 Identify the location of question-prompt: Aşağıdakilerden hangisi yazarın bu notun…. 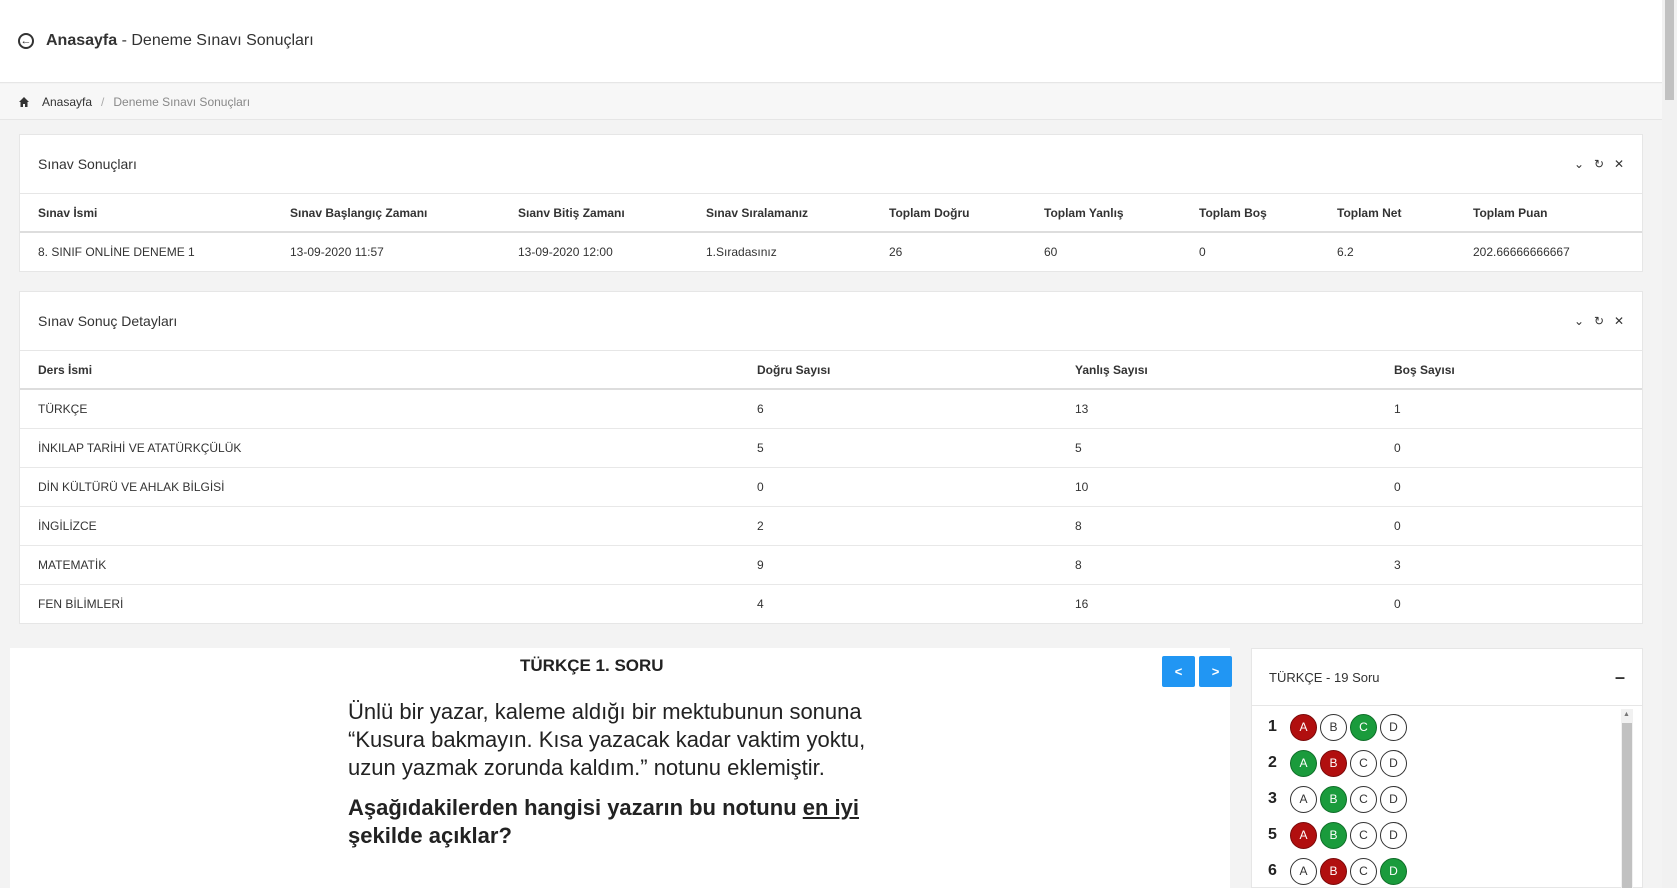
(618, 822).